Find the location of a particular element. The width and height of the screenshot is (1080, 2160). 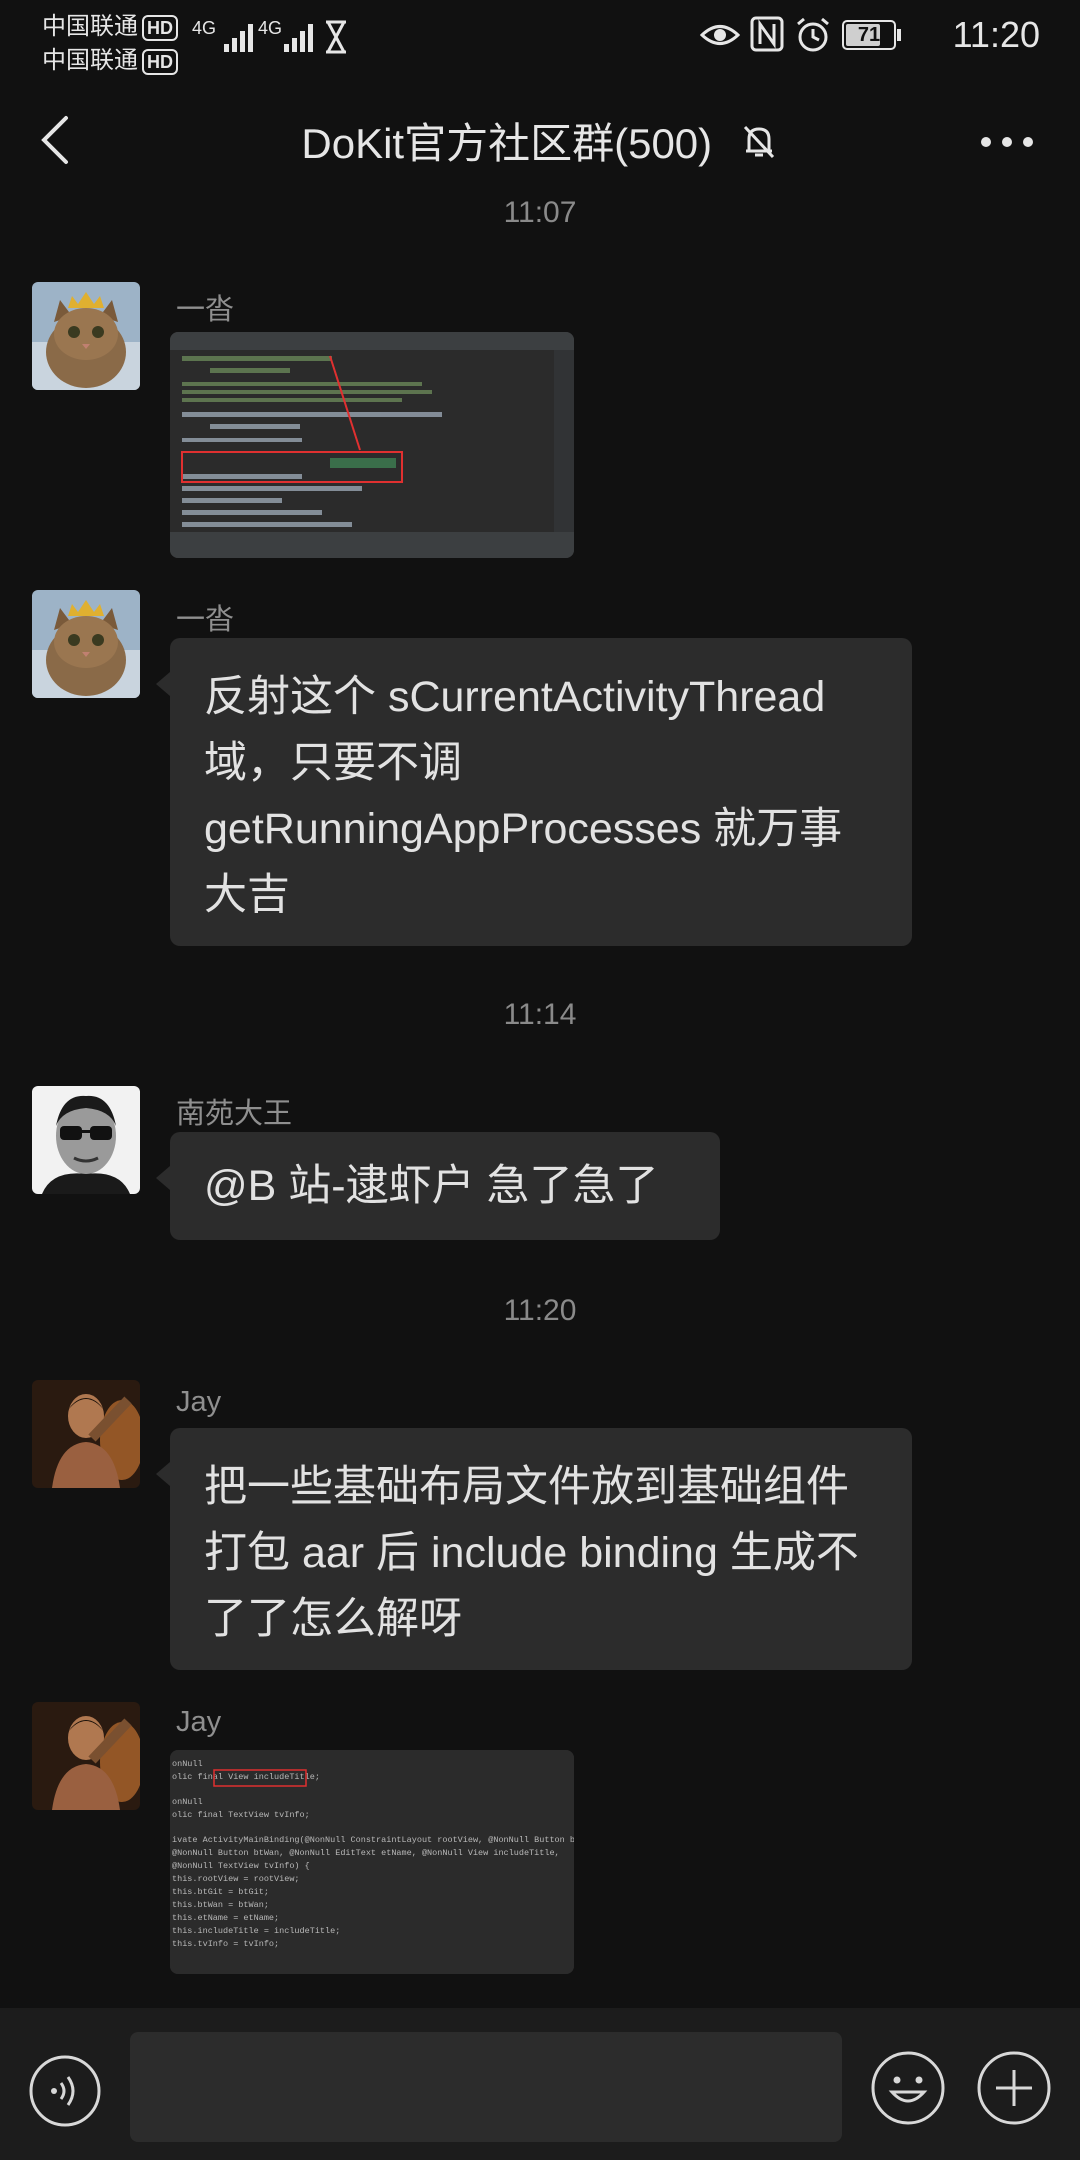

chat-title: DoKit官方社区群(500) is located at coordinates (507, 143).